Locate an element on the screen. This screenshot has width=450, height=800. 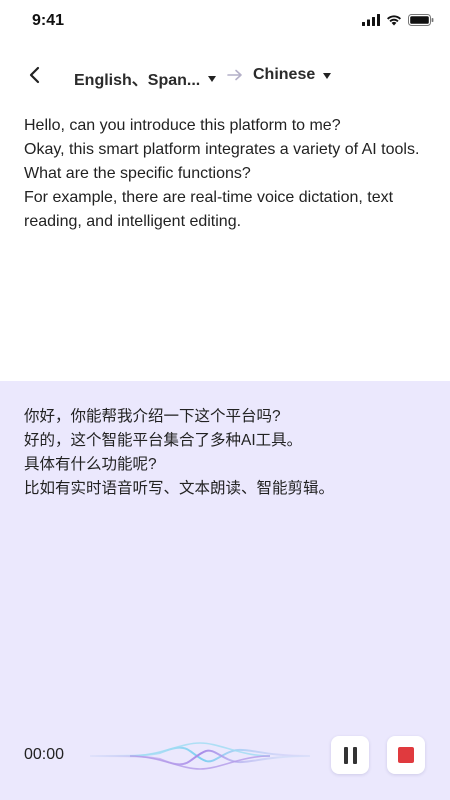
arrow-right-icon is located at coordinates (234, 75).